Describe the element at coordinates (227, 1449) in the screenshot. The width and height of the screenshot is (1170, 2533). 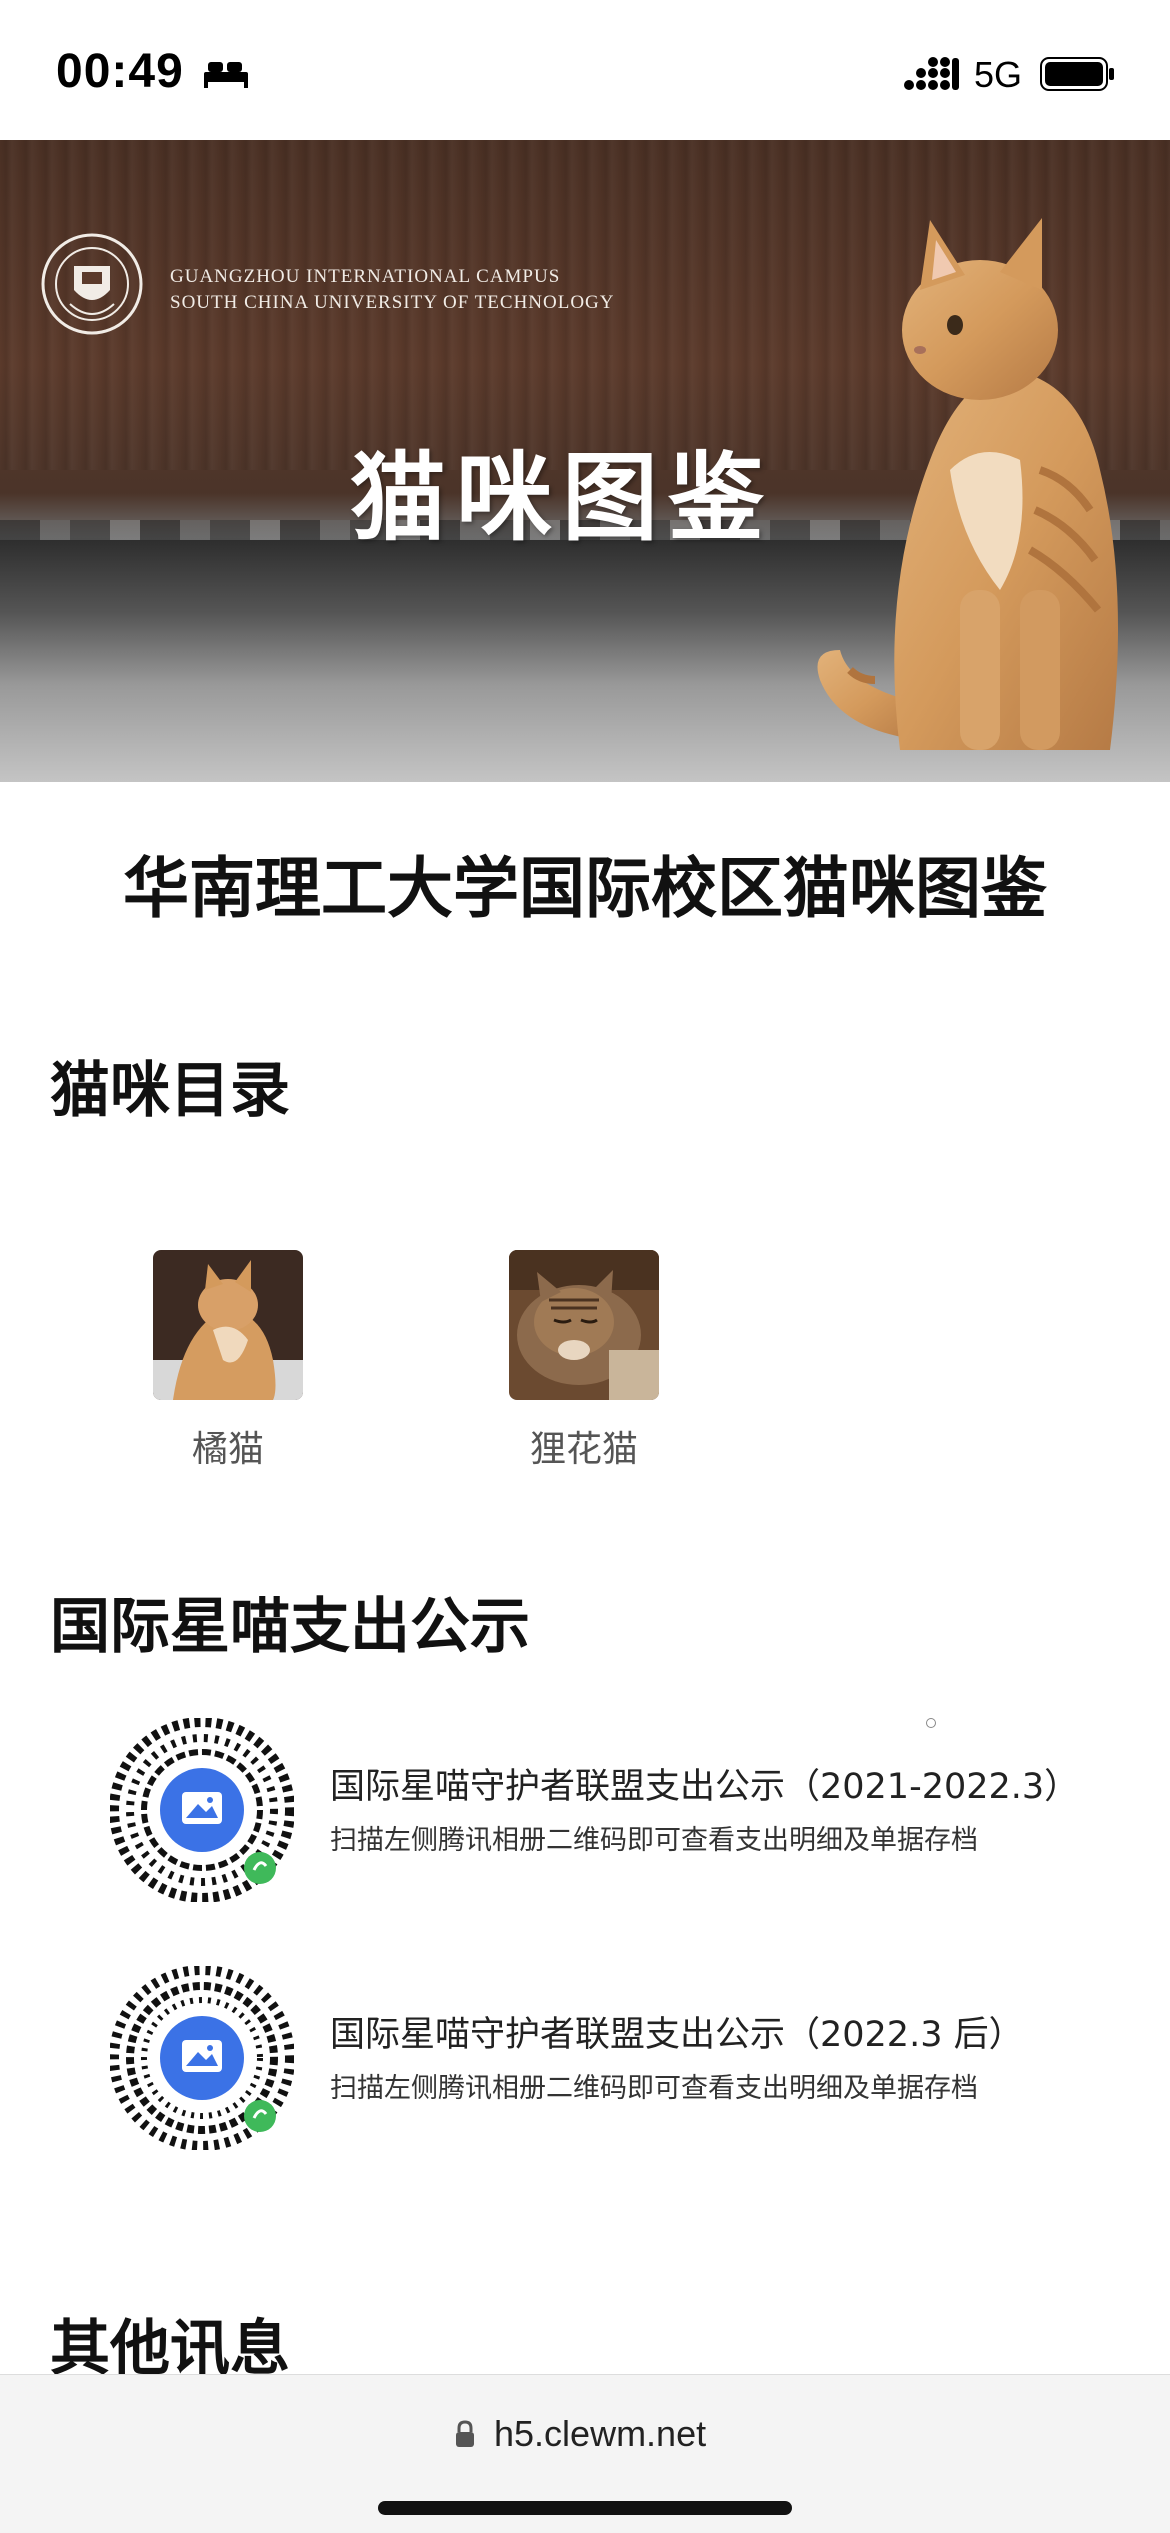
I see `cat-label: 橘猫` at that location.